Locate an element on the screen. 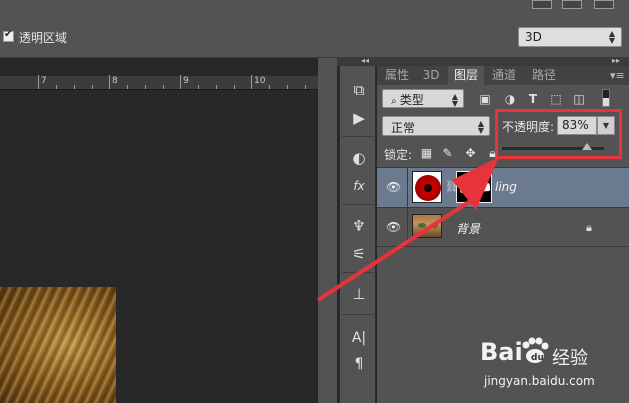  lock-image-icon: ✎ is located at coordinates (447, 153).